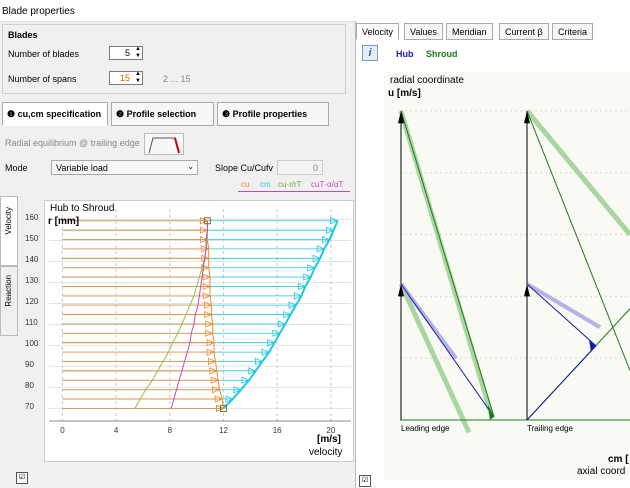 Image resolution: width=630 pixels, height=488 pixels. What do you see at coordinates (16, 168) in the screenshot?
I see `mode-label: Mode` at bounding box center [16, 168].